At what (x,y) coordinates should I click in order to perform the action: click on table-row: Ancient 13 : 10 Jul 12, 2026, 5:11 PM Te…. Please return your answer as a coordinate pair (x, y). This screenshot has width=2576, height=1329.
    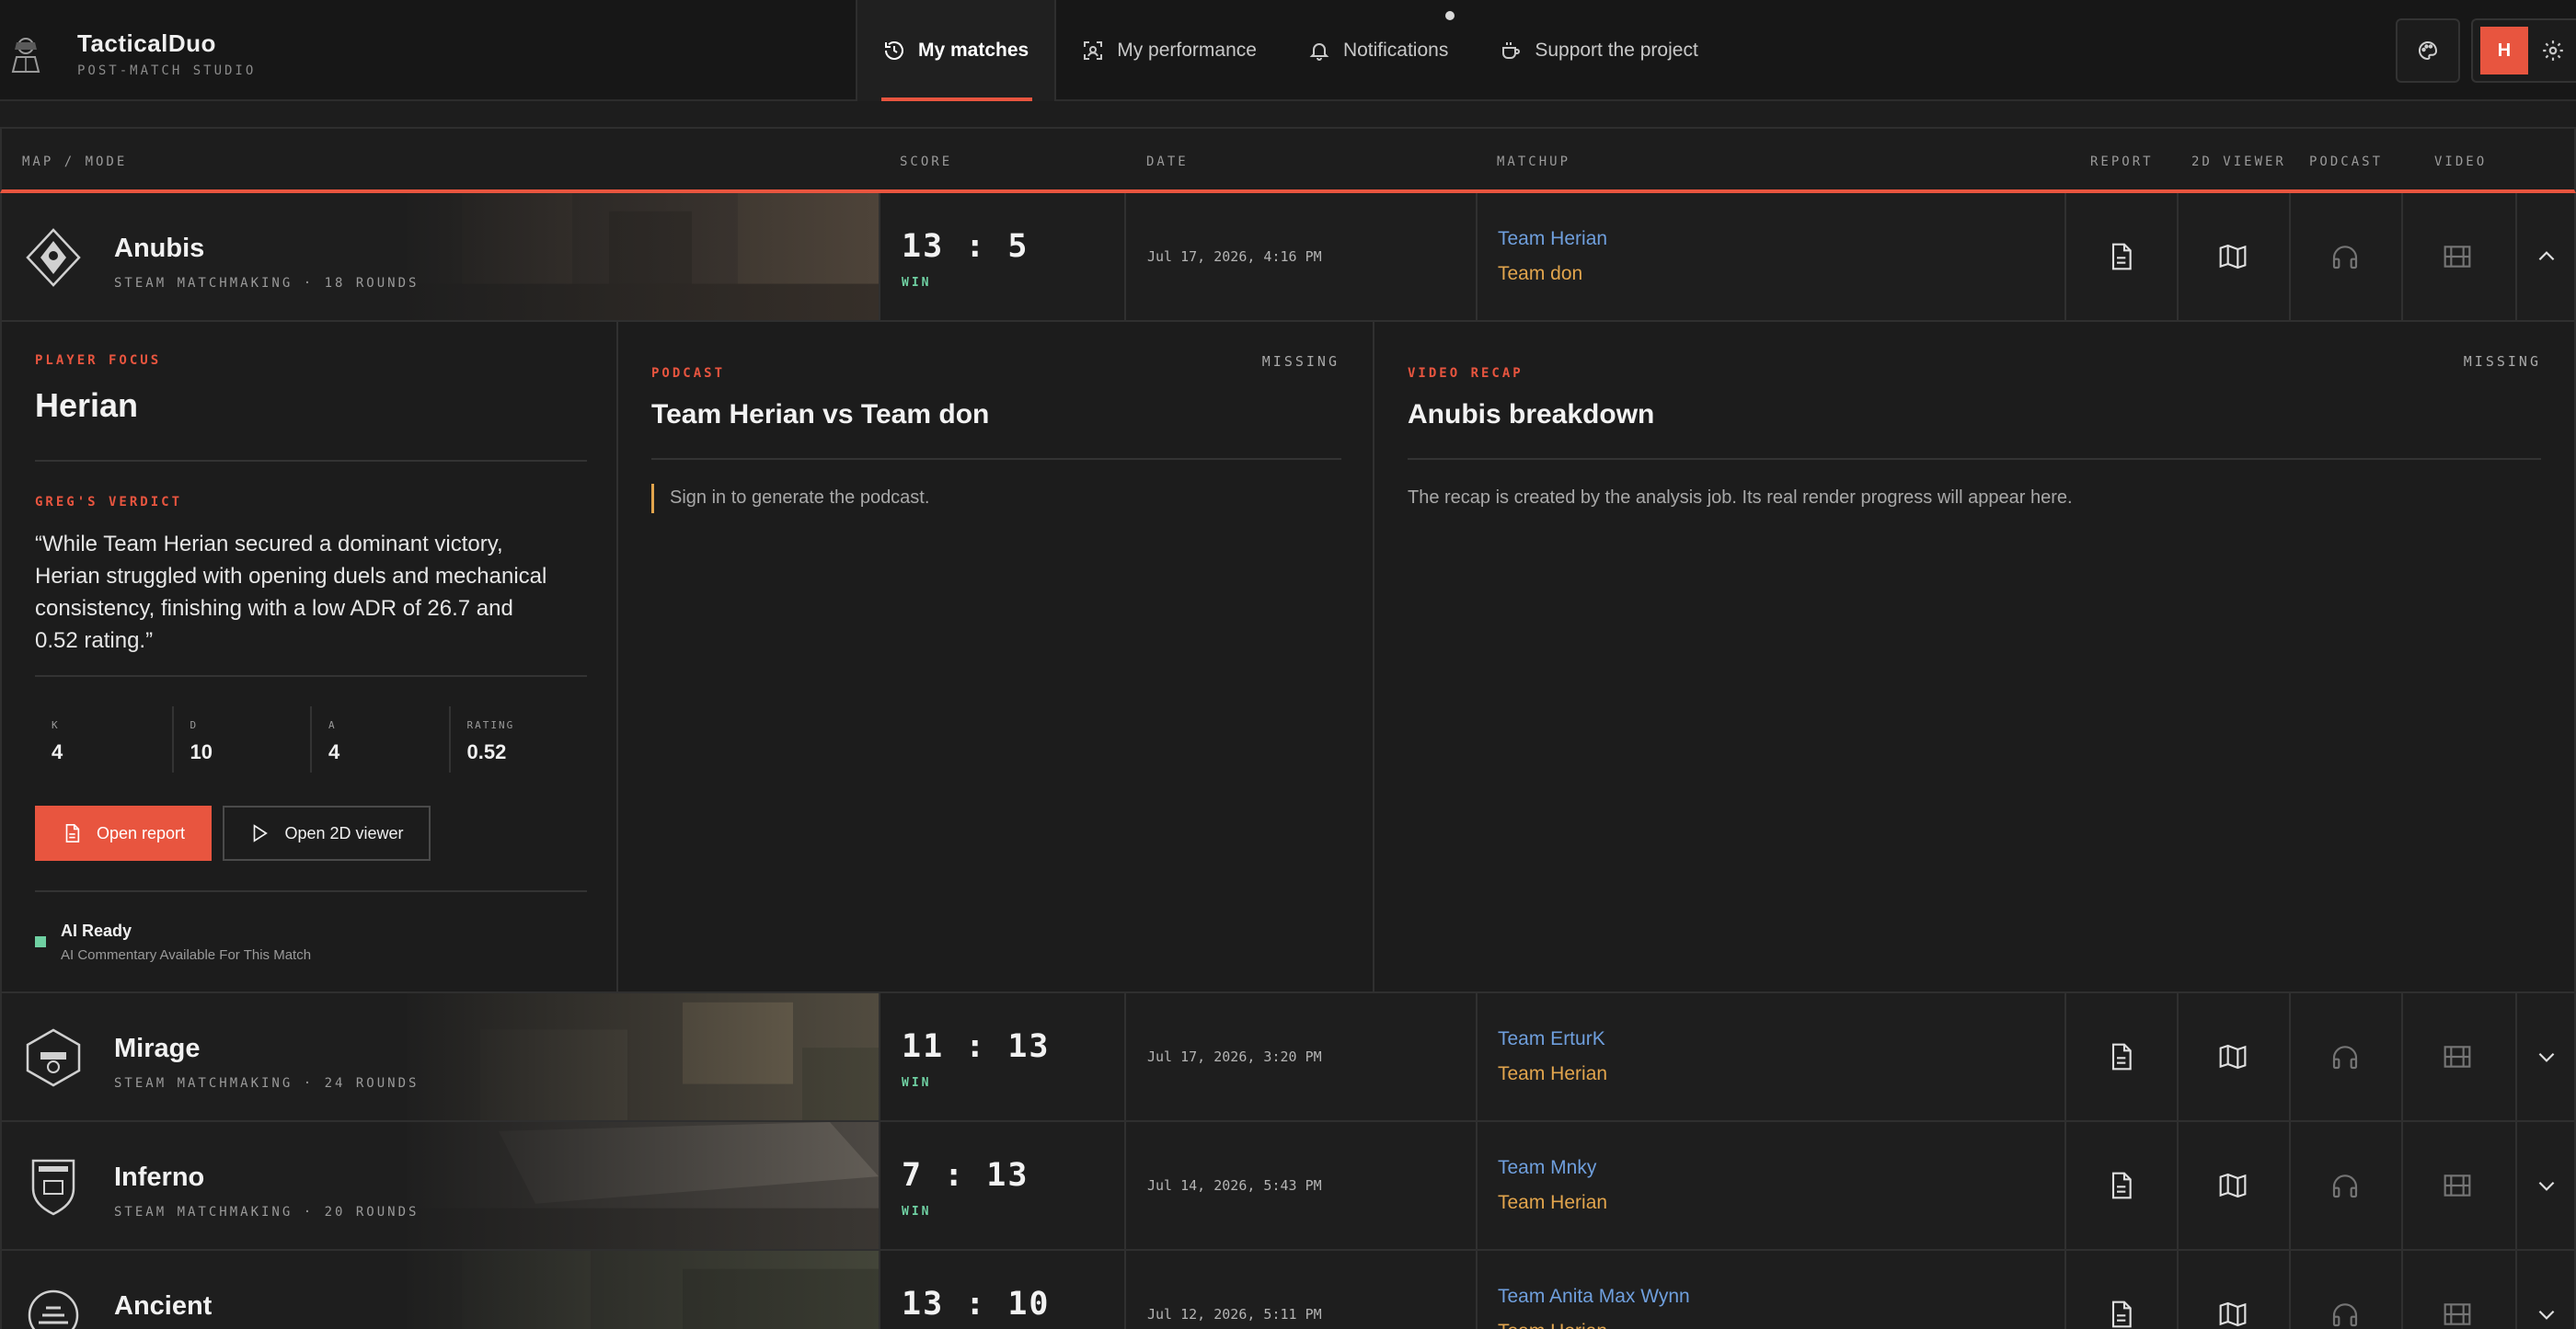
    Looking at the image, I should click on (1288, 1290).